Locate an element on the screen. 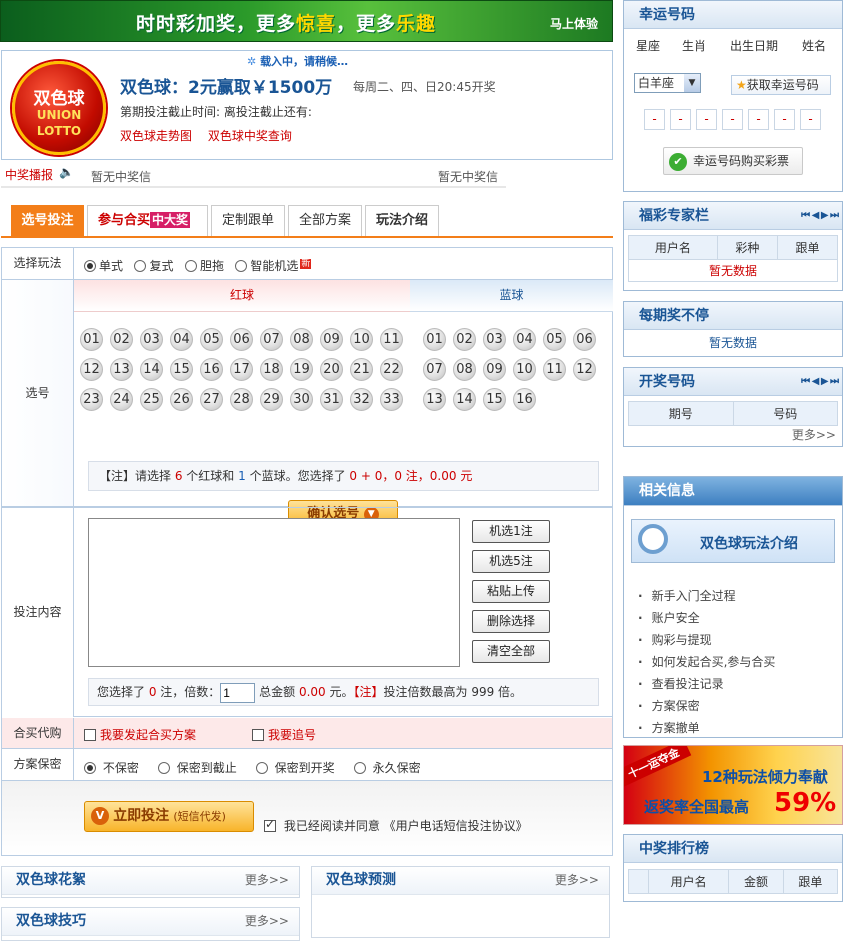 The height and width of the screenshot is (950, 843). blue-ball: 01 is located at coordinates (434, 339).